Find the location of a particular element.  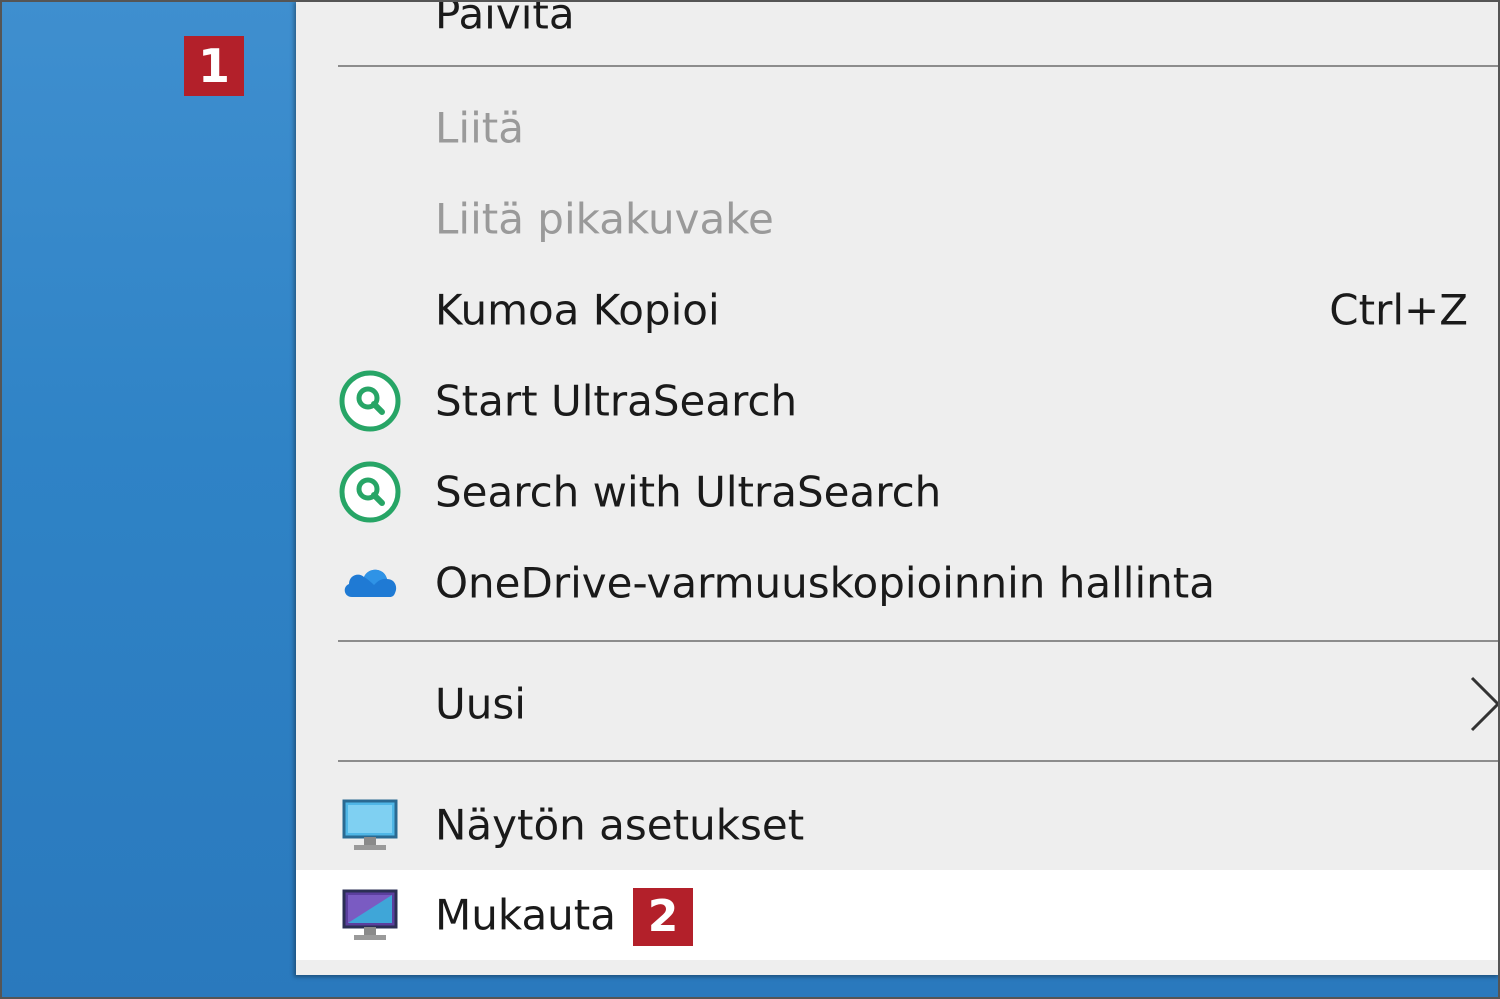

menu-item-label: OneDrive-varmuuskopioinnin hallinta is located at coordinates (825, 583).